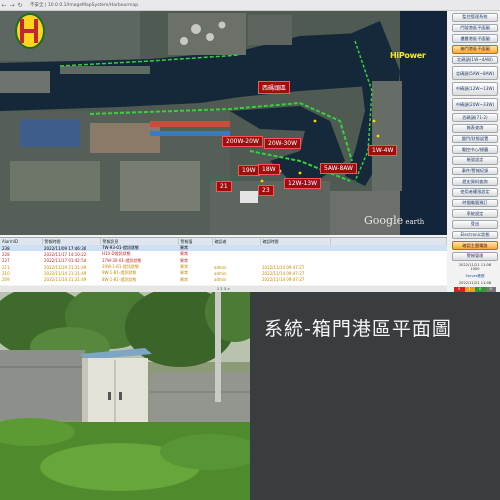 Image resolution: width=500 pixels, height=500 pixels. Describe the element at coordinates (4, 5) in the screenshot. I see `back-arrow-icon: ←` at that location.